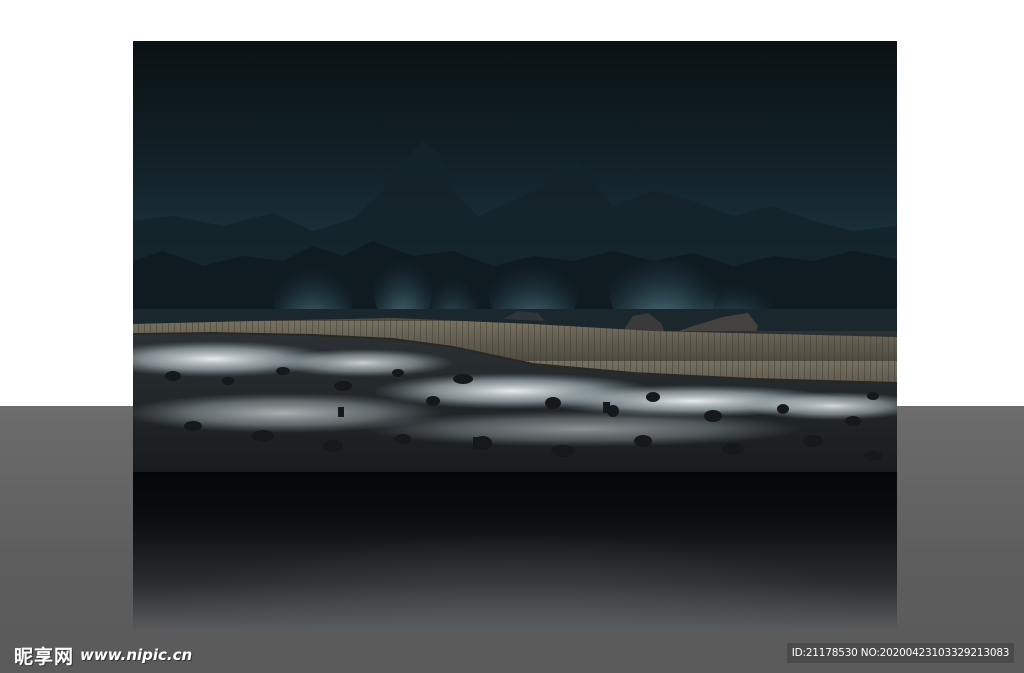  I want to click on watermark-logo-text: 昵享网, so click(44, 656).